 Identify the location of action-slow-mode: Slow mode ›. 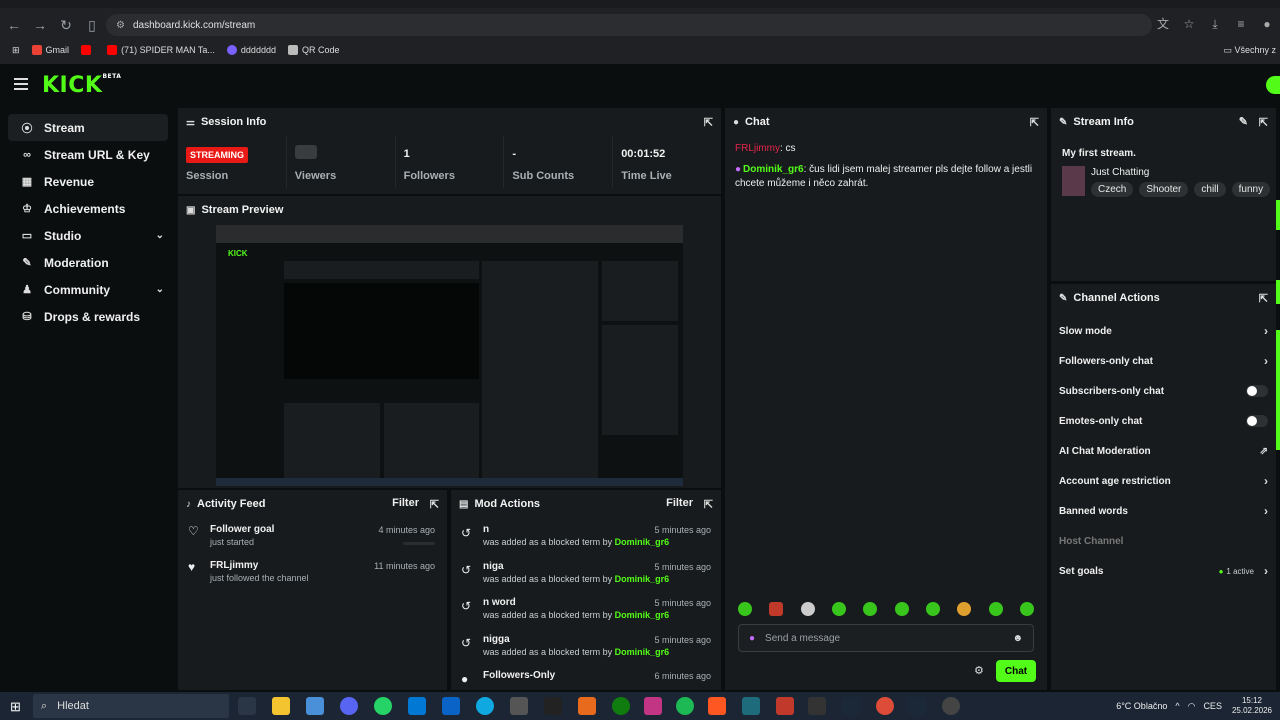
(1163, 331).